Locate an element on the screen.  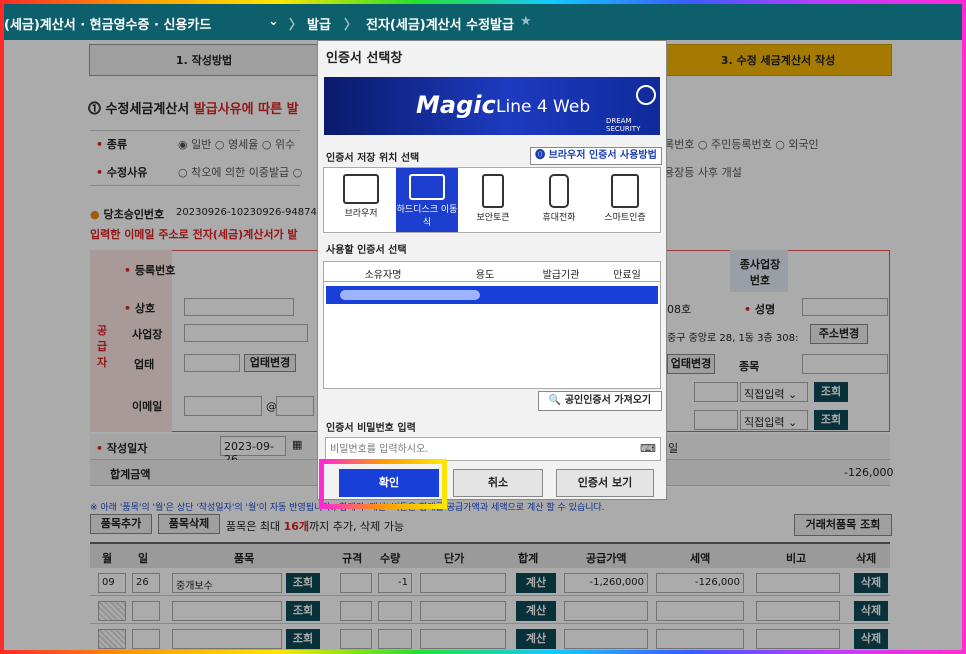
security-token-icon is located at coordinates (493, 191).